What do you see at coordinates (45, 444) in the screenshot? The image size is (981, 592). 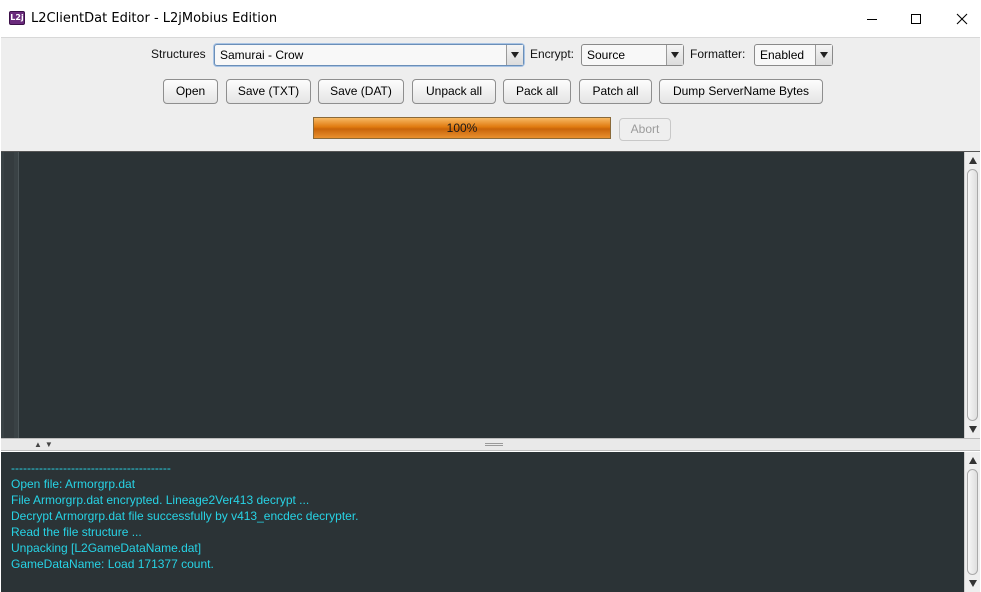 I see `split-arrows-icon: ▲▼` at bounding box center [45, 444].